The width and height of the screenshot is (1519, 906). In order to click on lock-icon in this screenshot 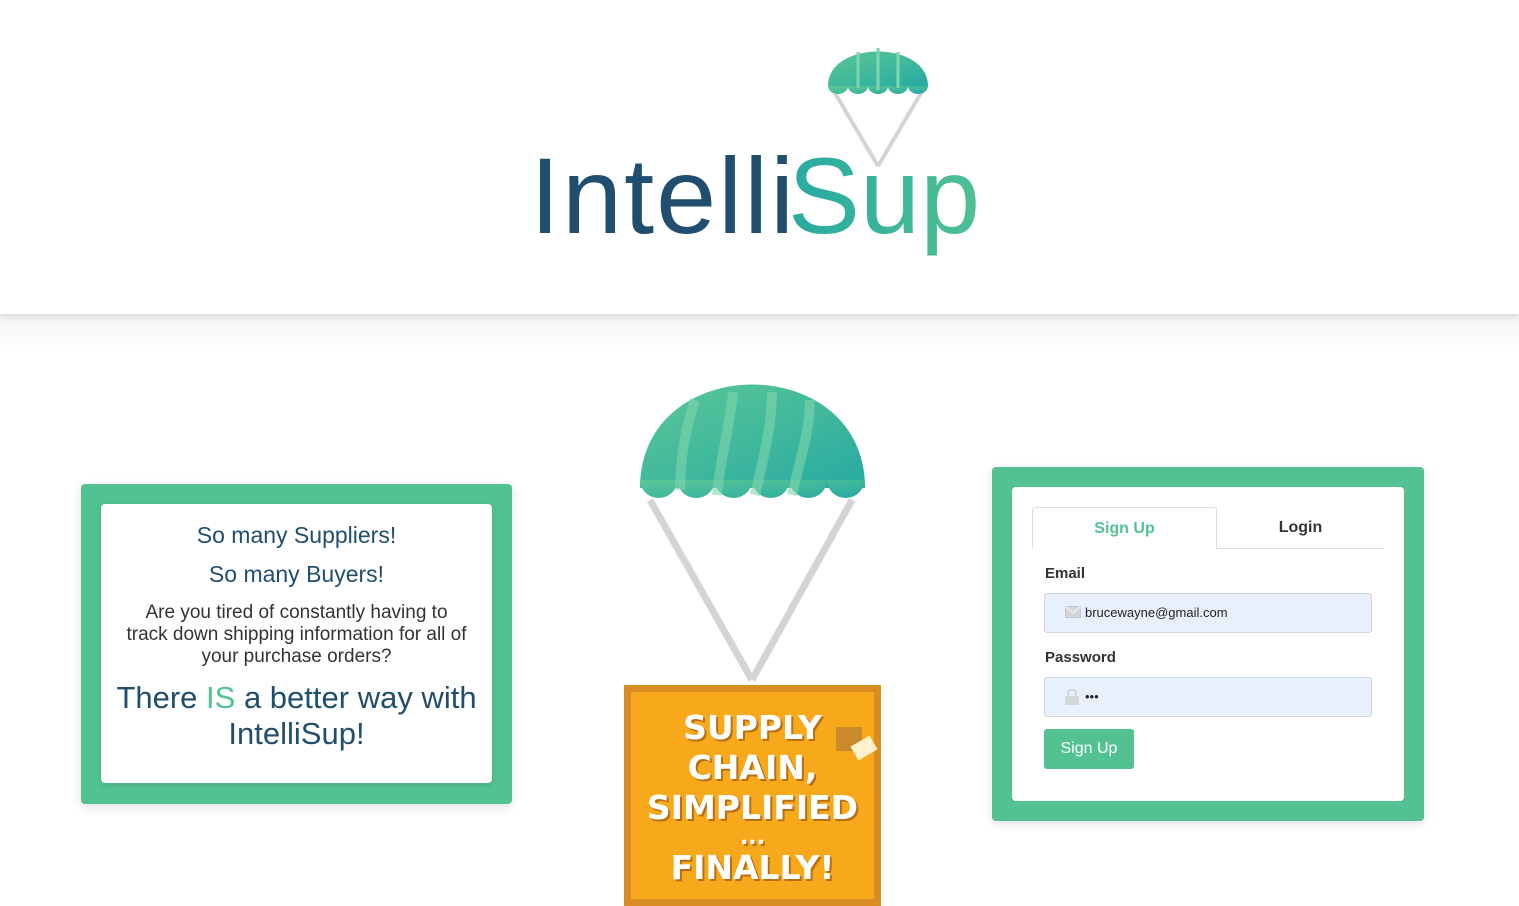, I will do `click(1072, 697)`.